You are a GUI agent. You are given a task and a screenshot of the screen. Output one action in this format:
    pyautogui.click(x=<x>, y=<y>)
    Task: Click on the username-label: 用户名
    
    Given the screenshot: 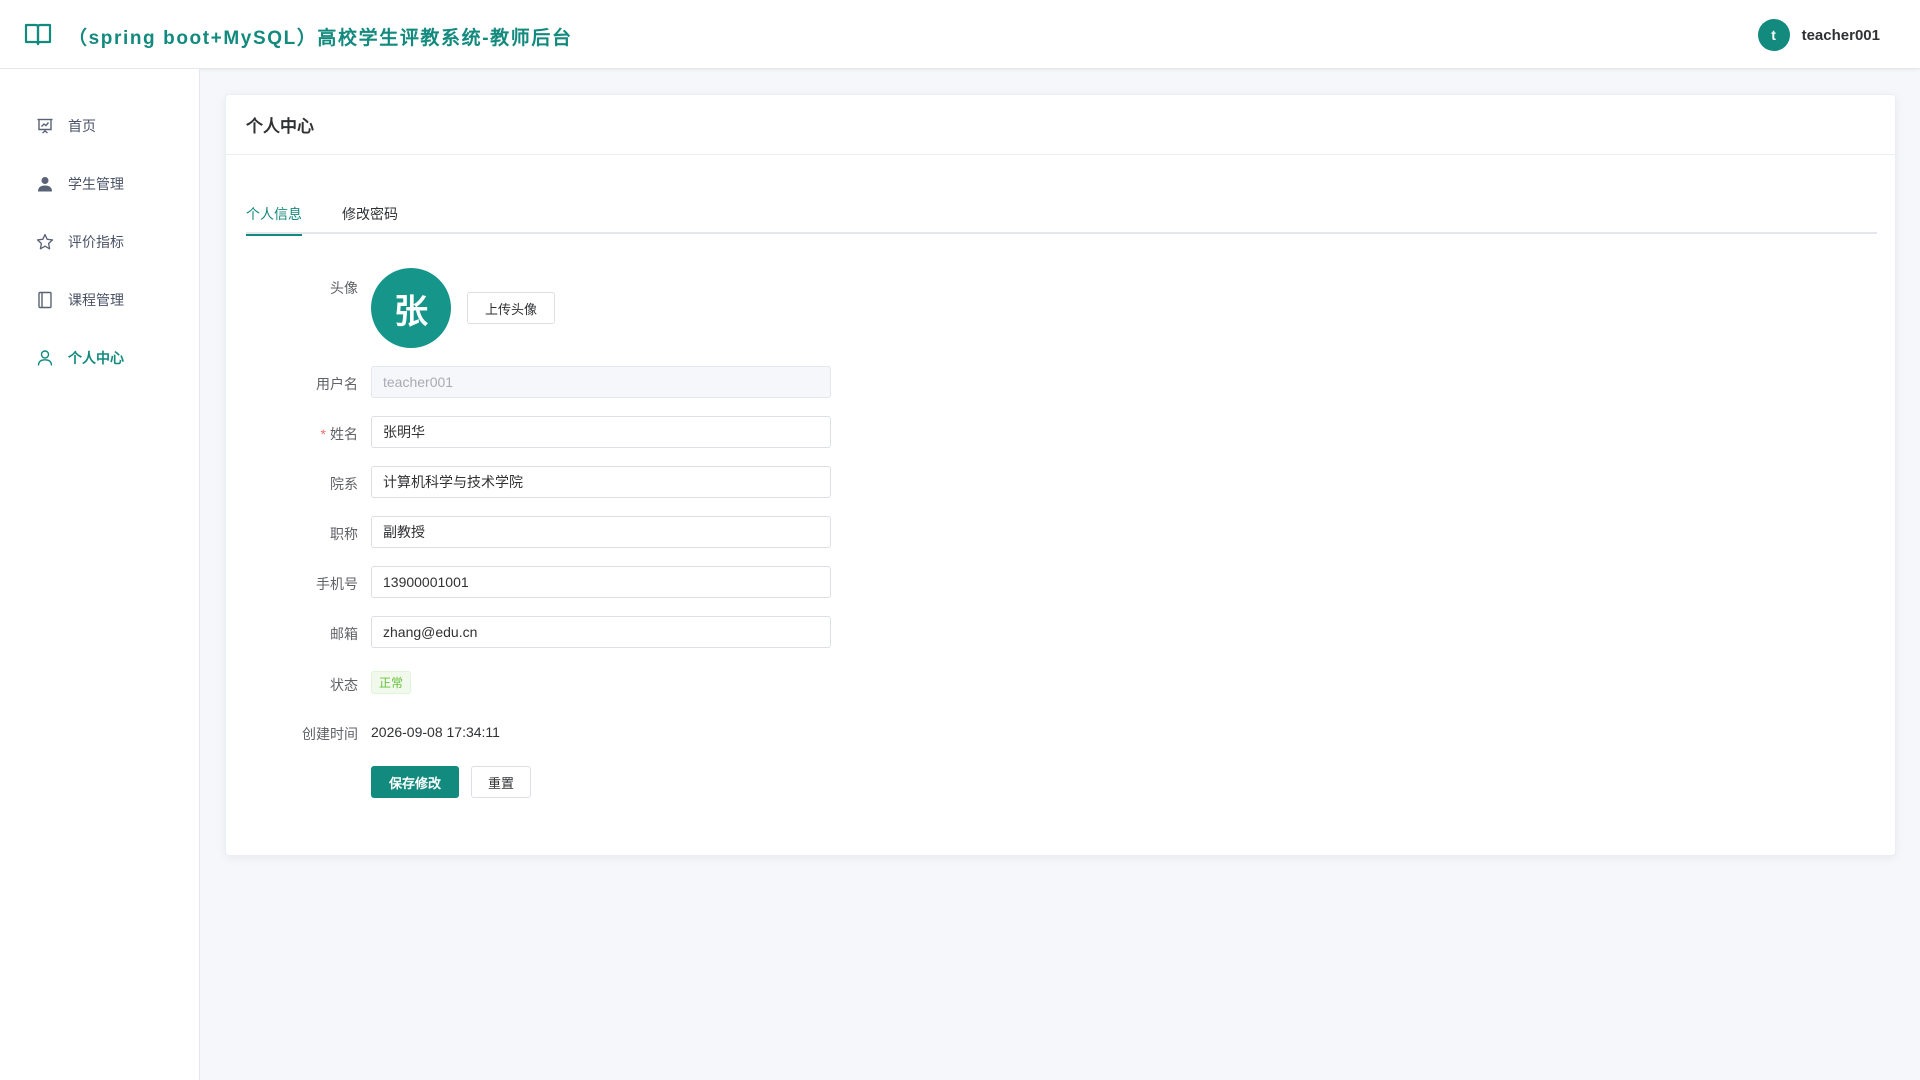 What is the action you would take?
    pyautogui.click(x=337, y=384)
    